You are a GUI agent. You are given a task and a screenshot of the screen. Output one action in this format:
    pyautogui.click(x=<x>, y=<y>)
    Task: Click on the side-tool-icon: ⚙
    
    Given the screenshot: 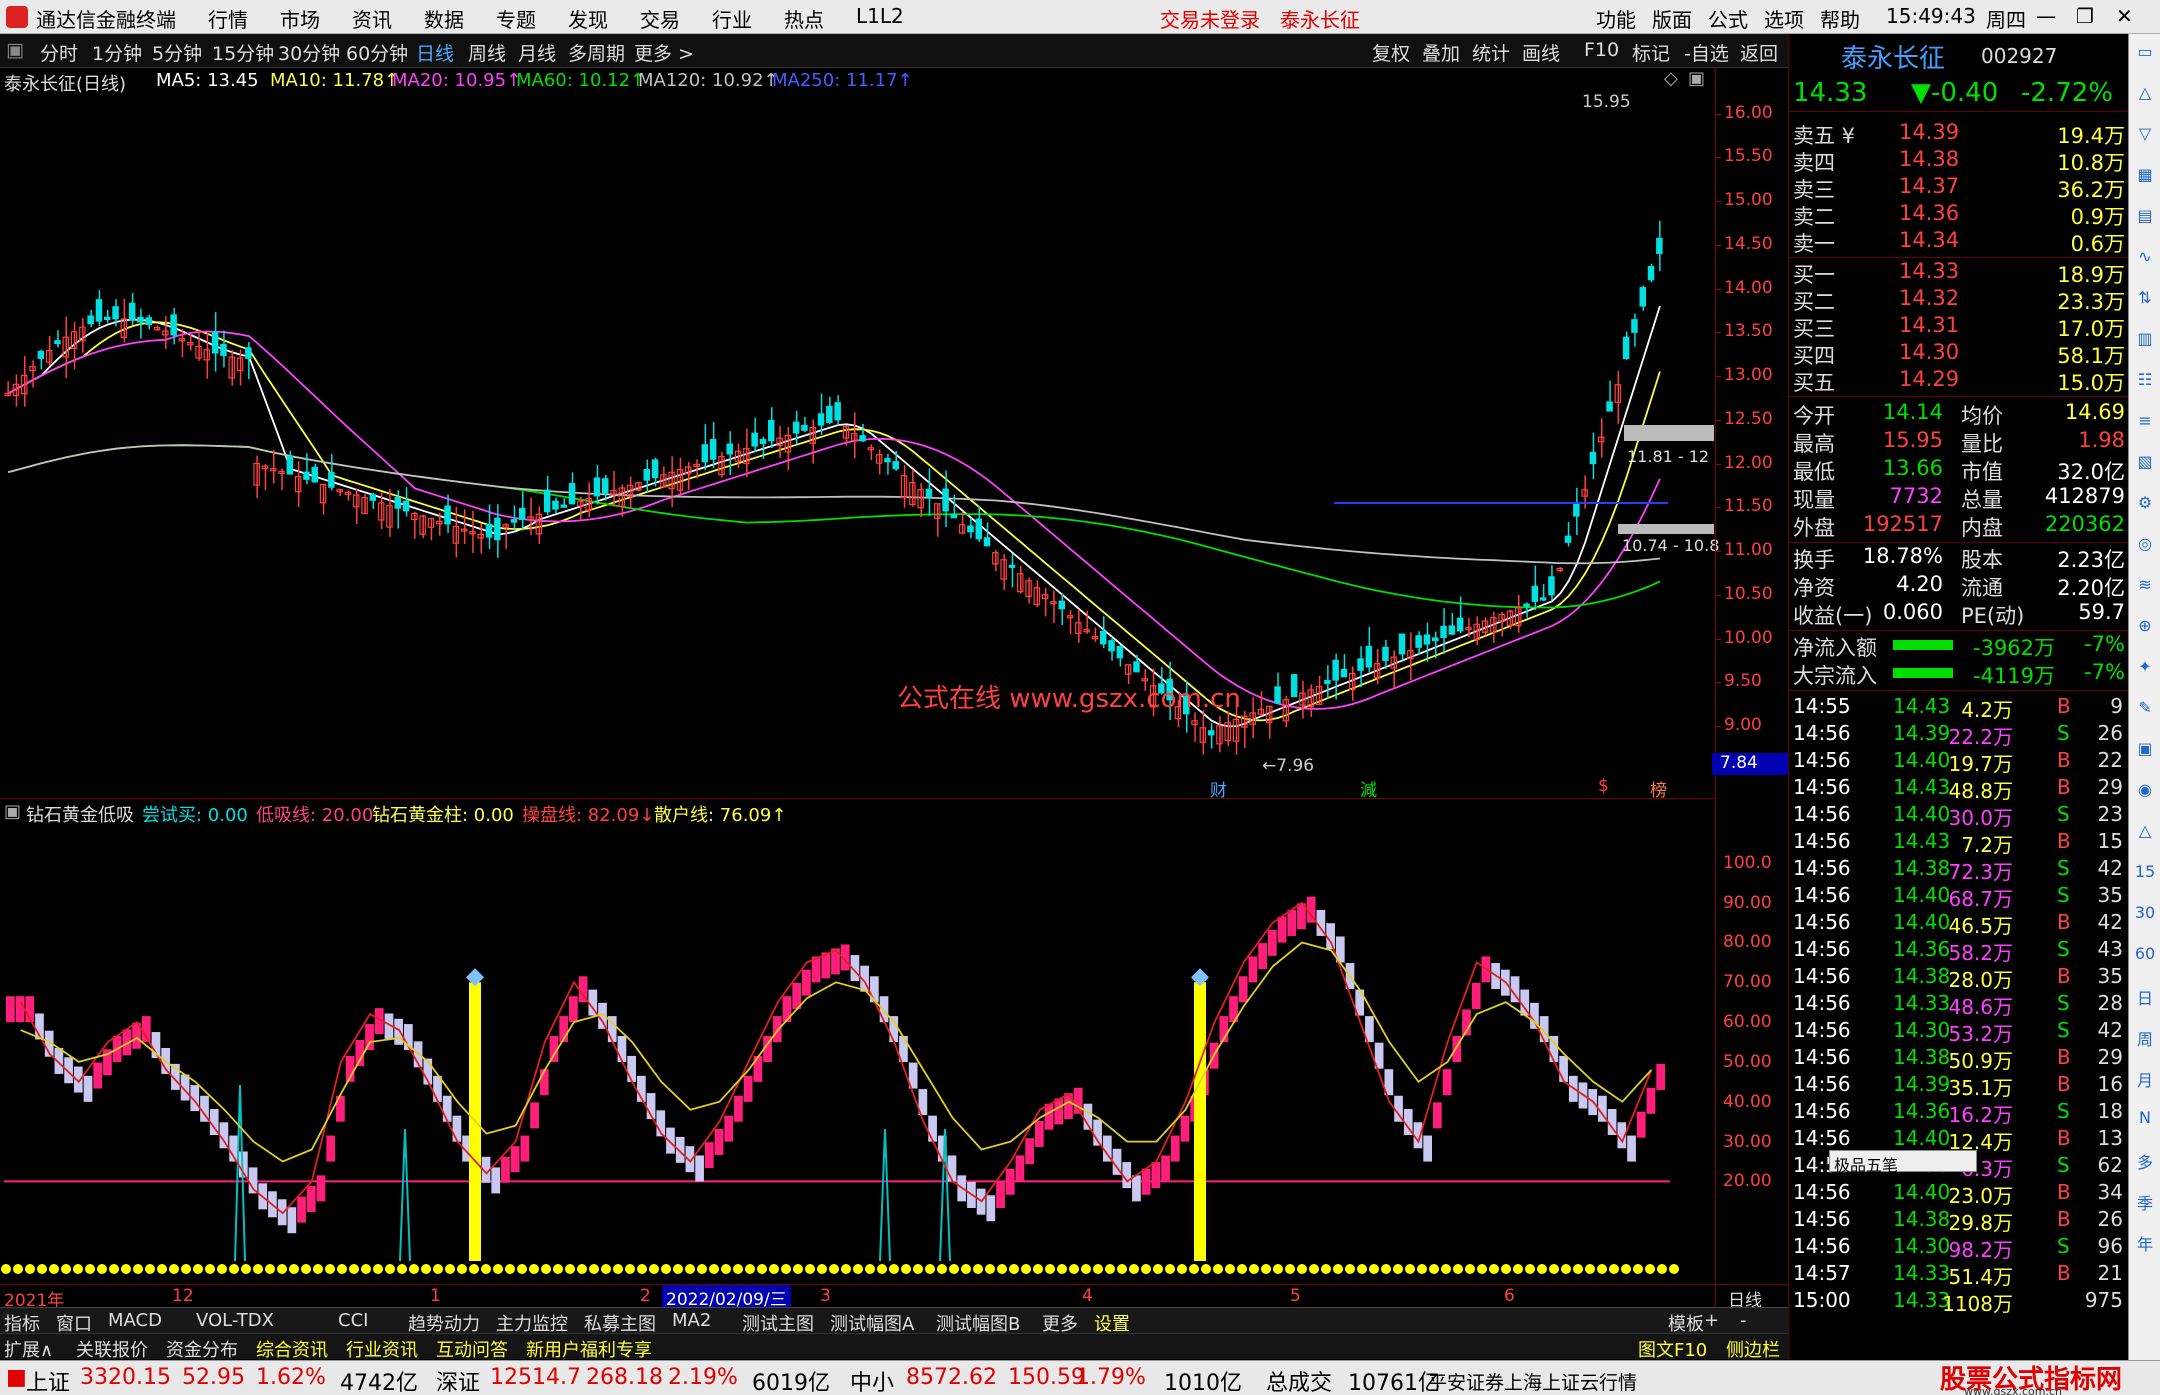 What is the action you would take?
    pyautogui.click(x=2145, y=505)
    